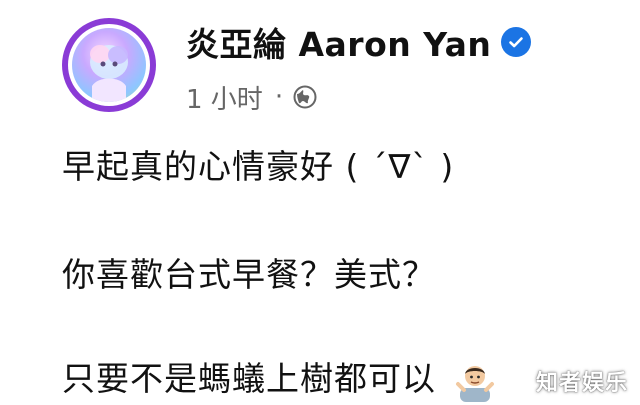  I want to click on avatar-image, so click(109, 65).